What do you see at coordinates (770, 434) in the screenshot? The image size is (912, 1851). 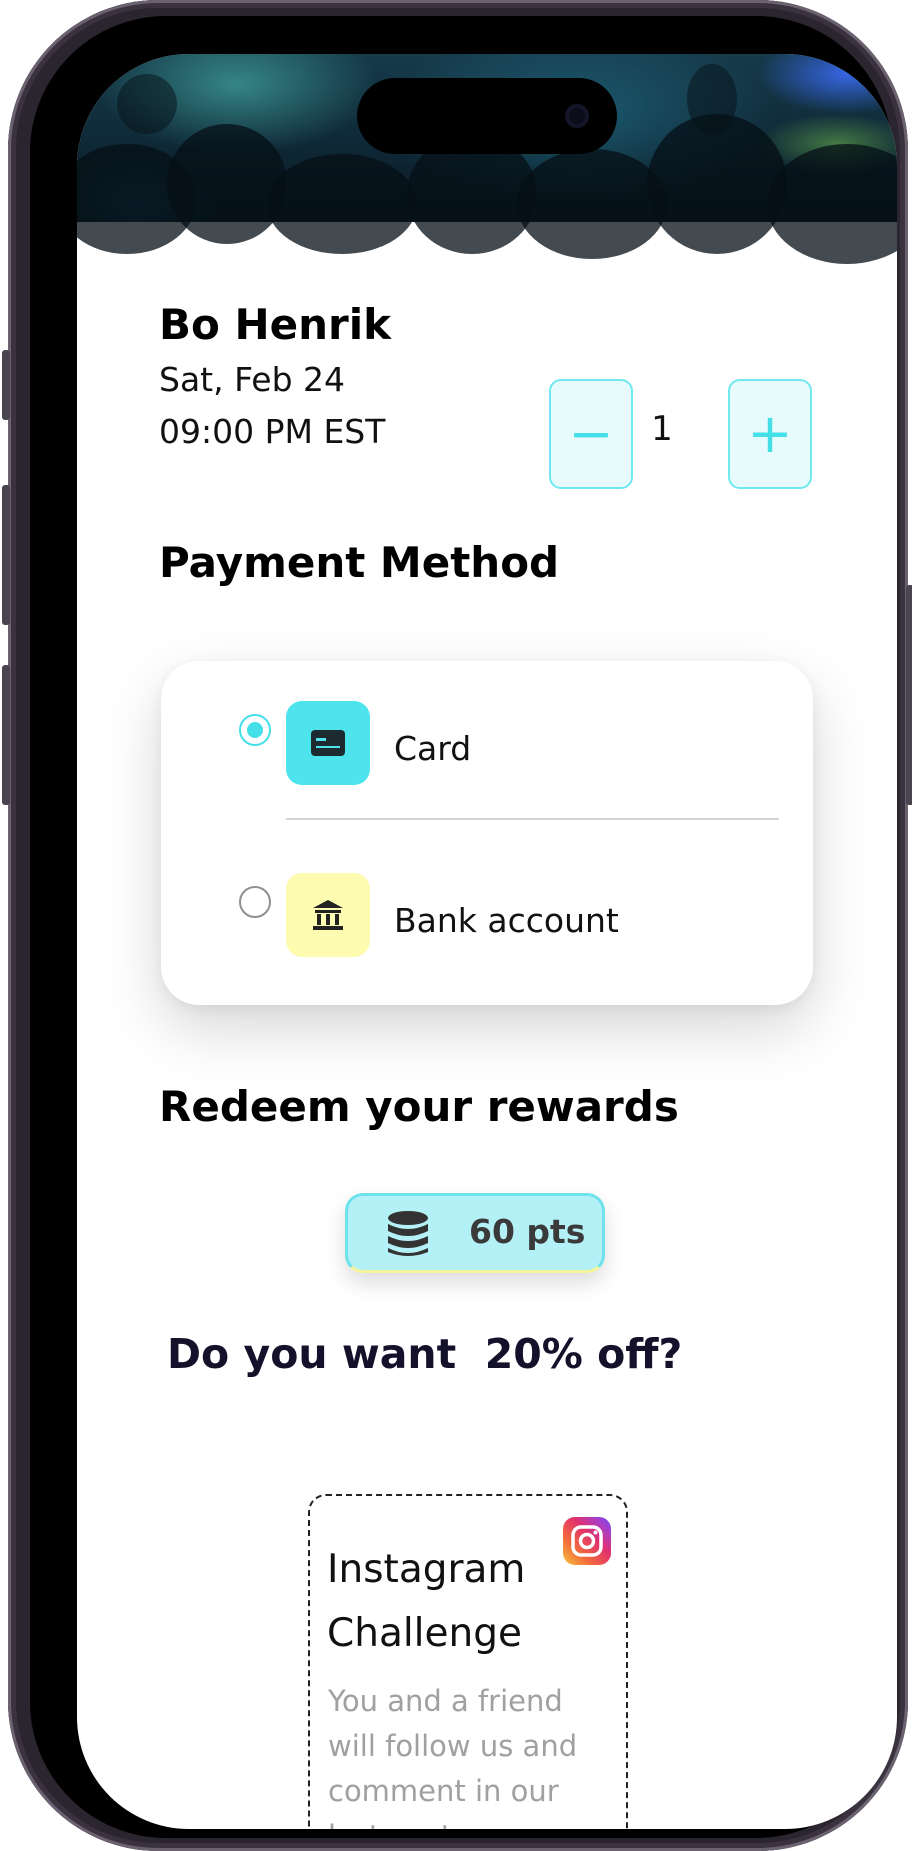 I see `increase-quantity-button: +` at bounding box center [770, 434].